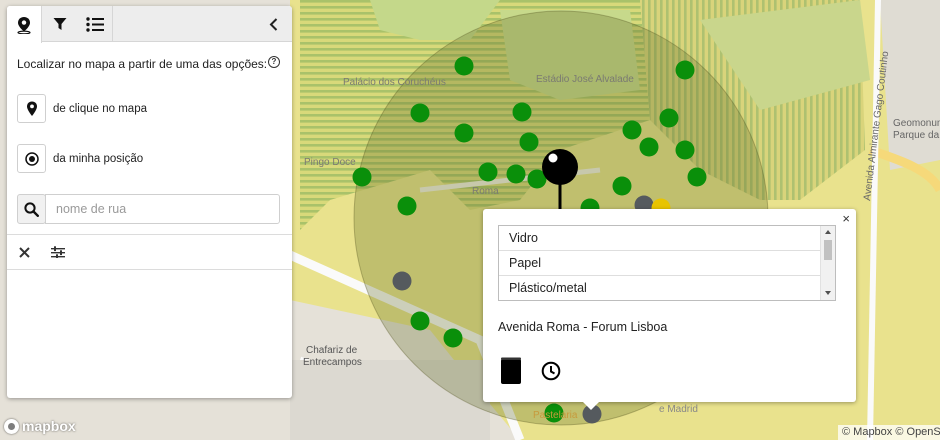  What do you see at coordinates (485, 191) in the screenshot?
I see `label-roma: Roma` at bounding box center [485, 191].